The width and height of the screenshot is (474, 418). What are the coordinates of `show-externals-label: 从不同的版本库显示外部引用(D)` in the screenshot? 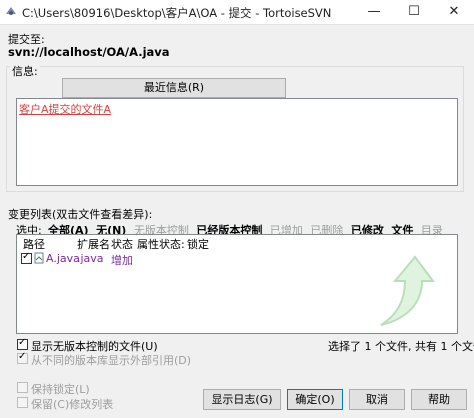 It's located at (111, 360).